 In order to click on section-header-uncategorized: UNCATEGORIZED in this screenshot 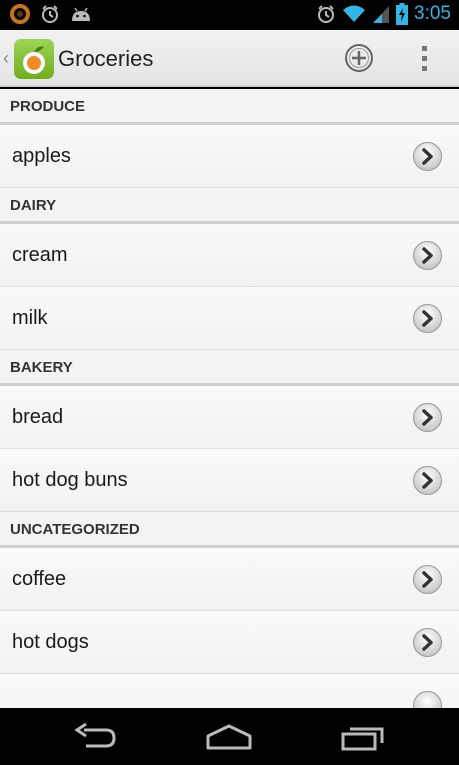, I will do `click(229, 530)`.